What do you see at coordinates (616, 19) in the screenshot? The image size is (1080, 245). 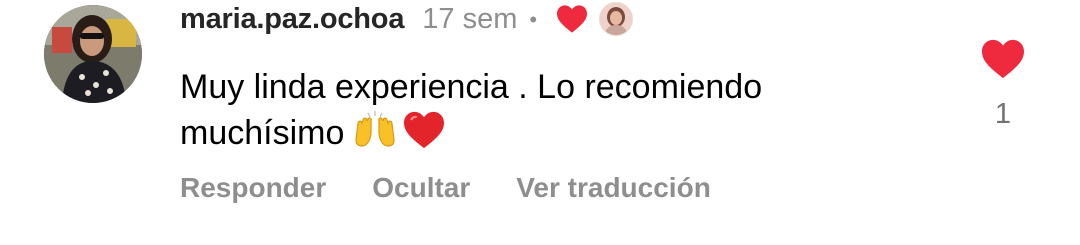 I see `creator-avatar` at bounding box center [616, 19].